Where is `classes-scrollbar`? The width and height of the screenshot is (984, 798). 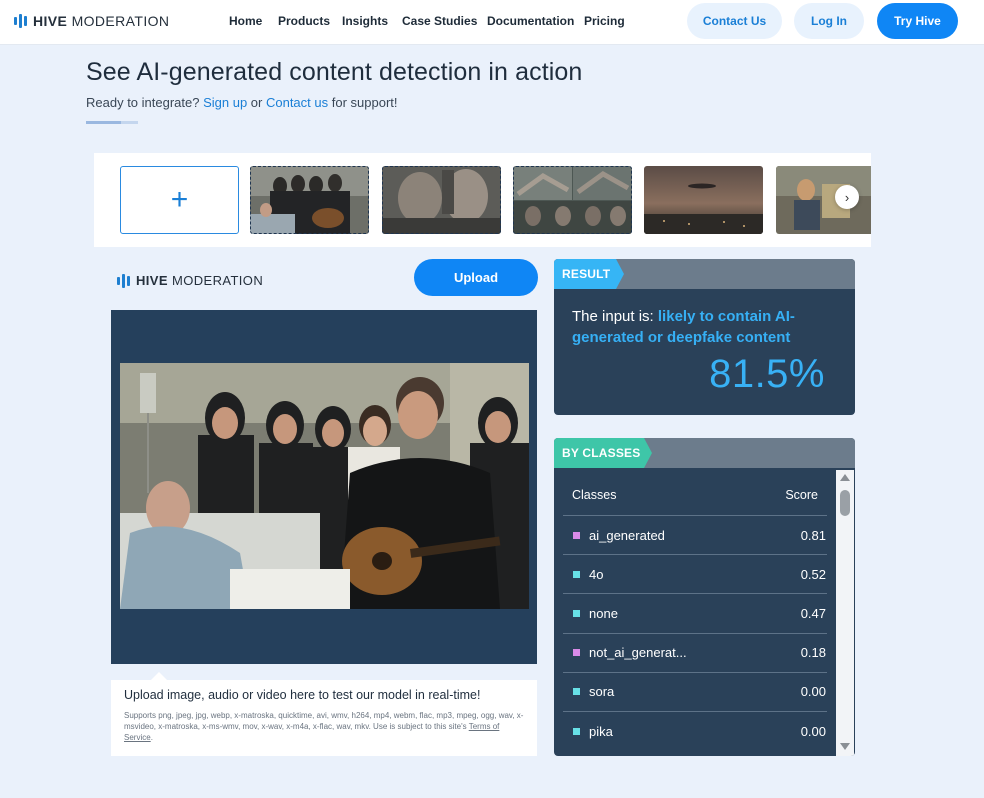 classes-scrollbar is located at coordinates (845, 613).